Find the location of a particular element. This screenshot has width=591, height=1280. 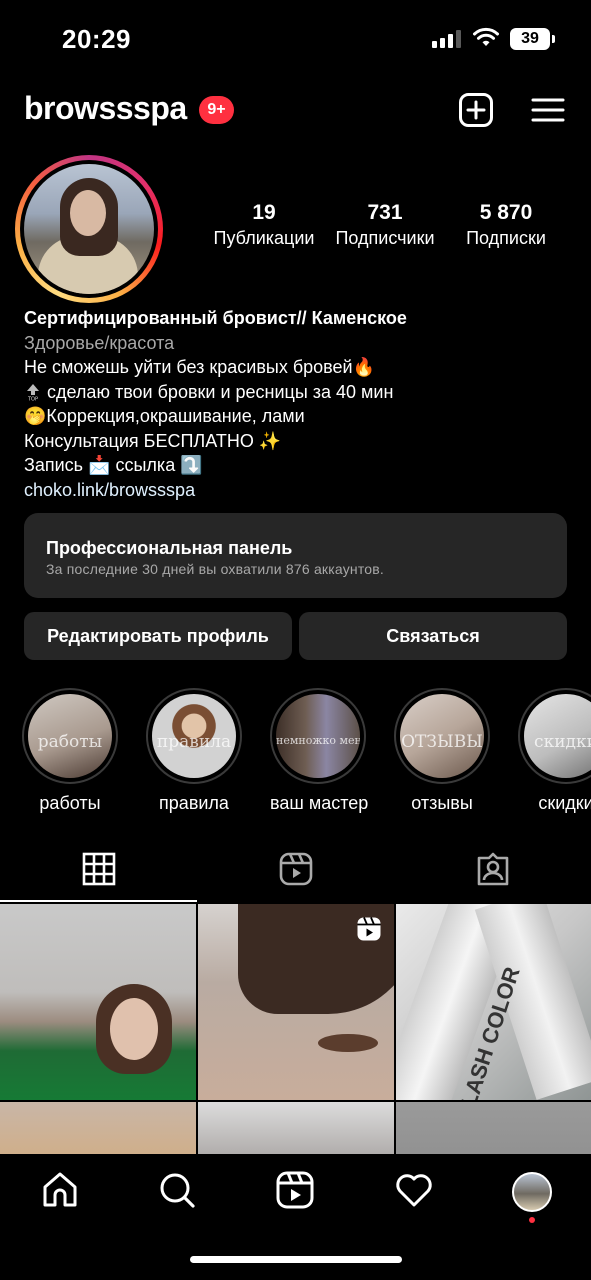

profile-avatar is located at coordinates (89, 229).